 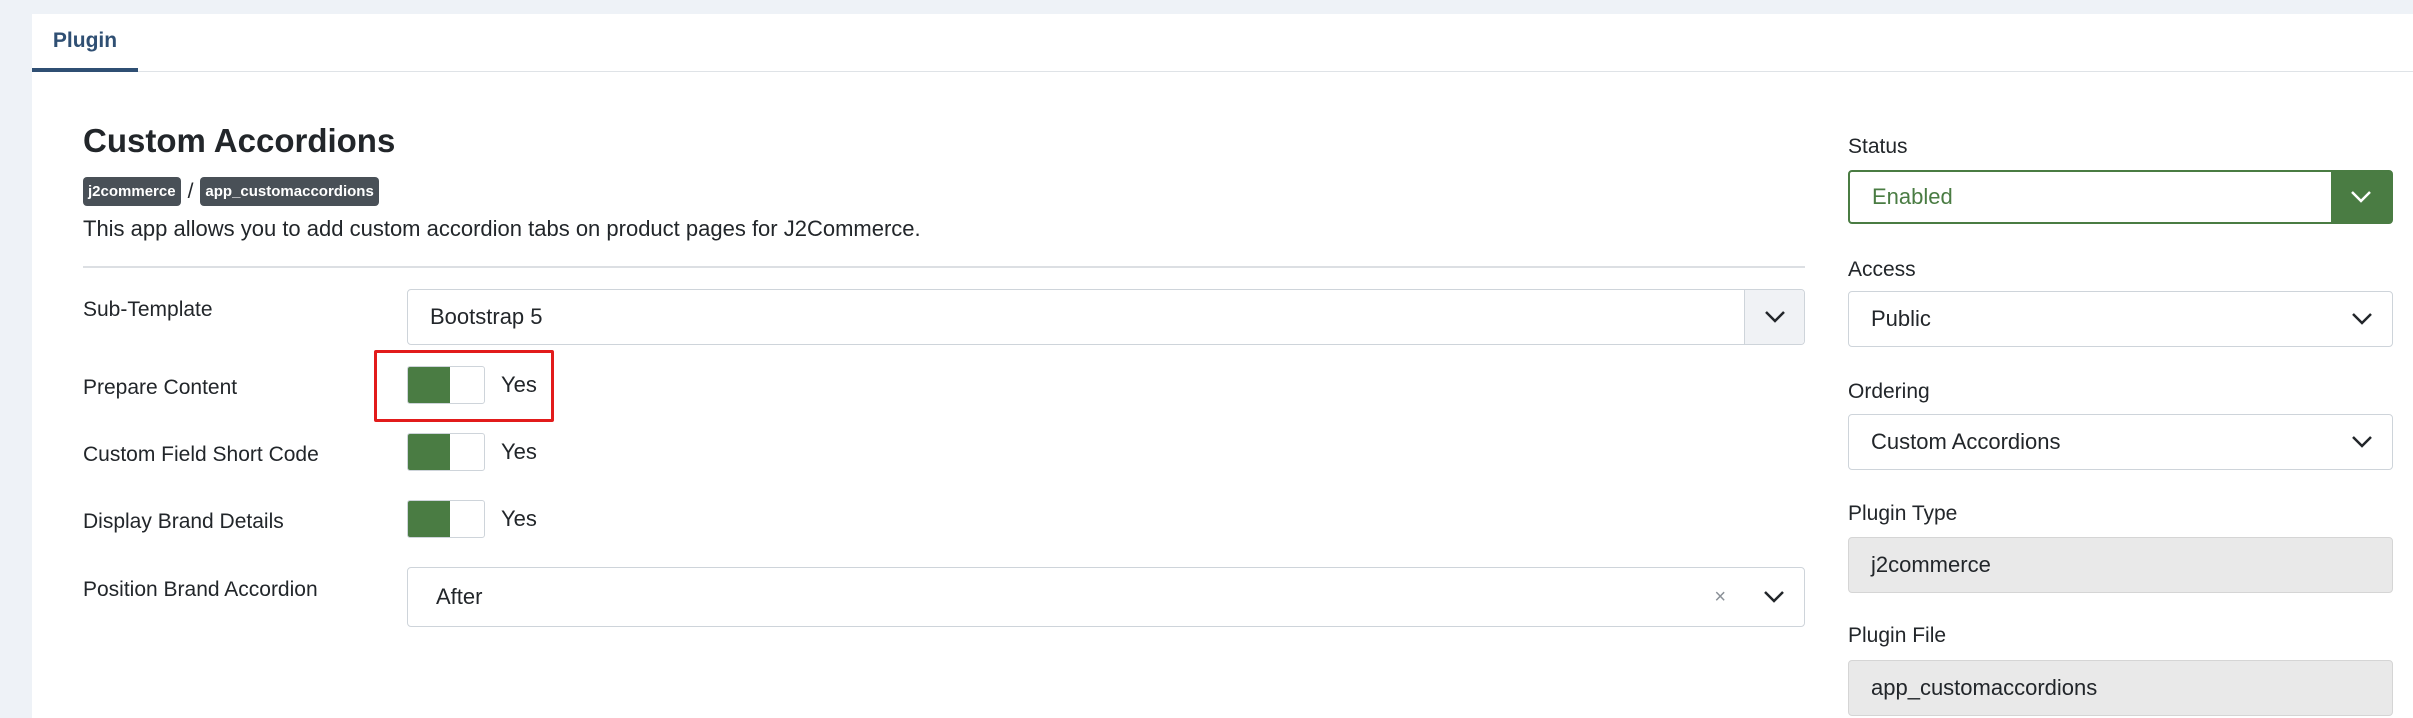 I want to click on close-icon: ×, so click(x=1720, y=597).